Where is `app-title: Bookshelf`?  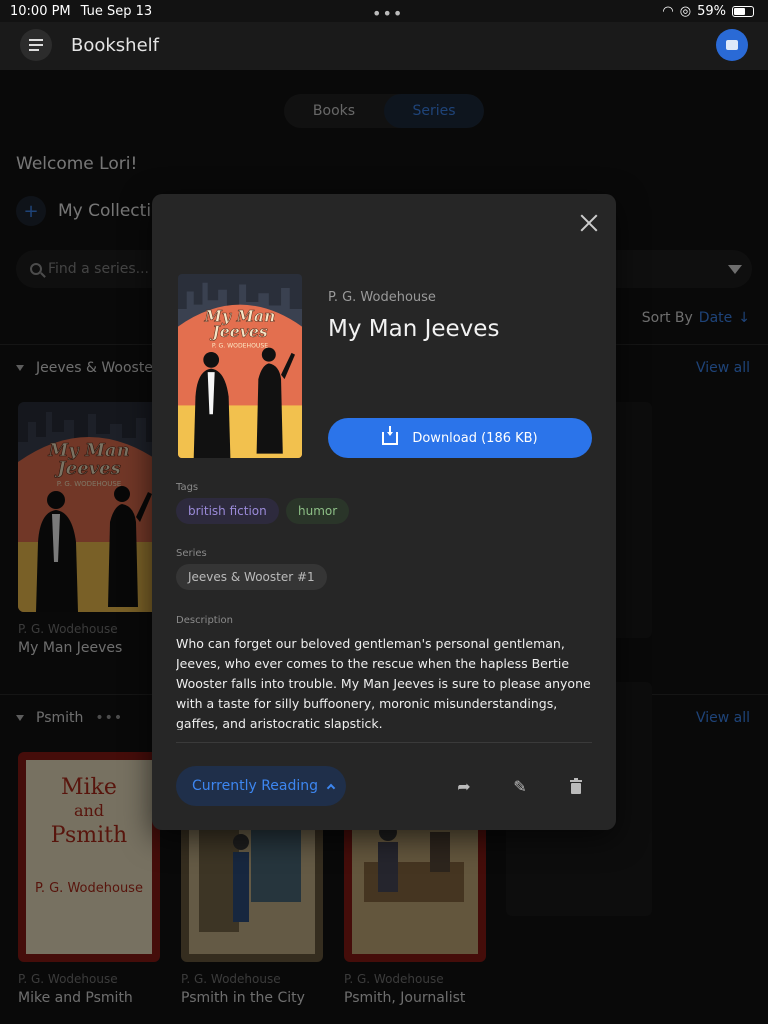 app-title: Bookshelf is located at coordinates (115, 45).